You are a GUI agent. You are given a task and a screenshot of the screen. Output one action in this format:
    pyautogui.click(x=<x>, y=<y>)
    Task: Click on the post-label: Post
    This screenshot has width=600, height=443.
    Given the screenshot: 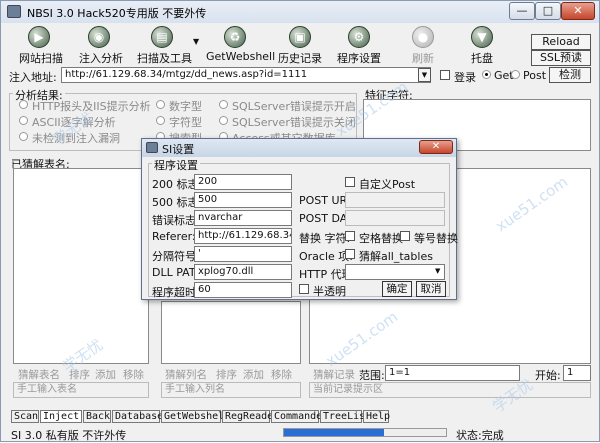 What is the action you would take?
    pyautogui.click(x=535, y=75)
    